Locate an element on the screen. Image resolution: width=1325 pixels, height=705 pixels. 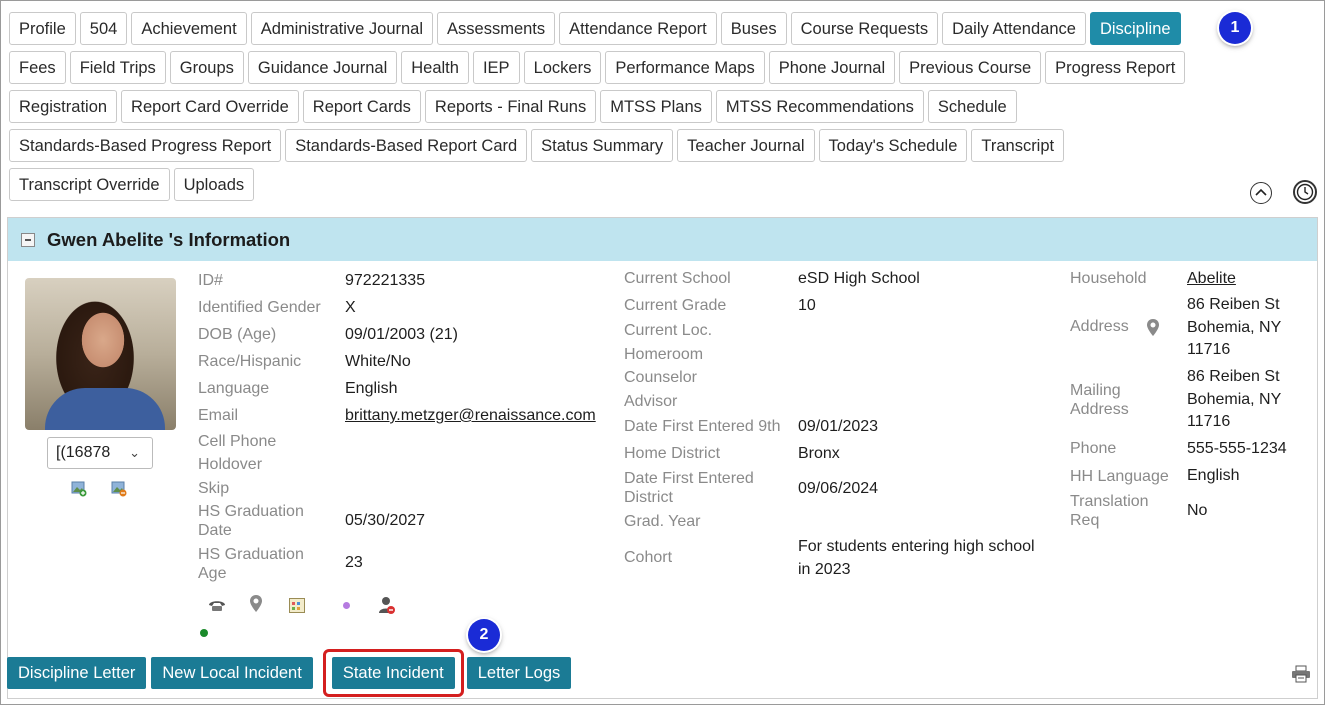
tab-attendance-report: Attendance Report is located at coordinates (638, 28).